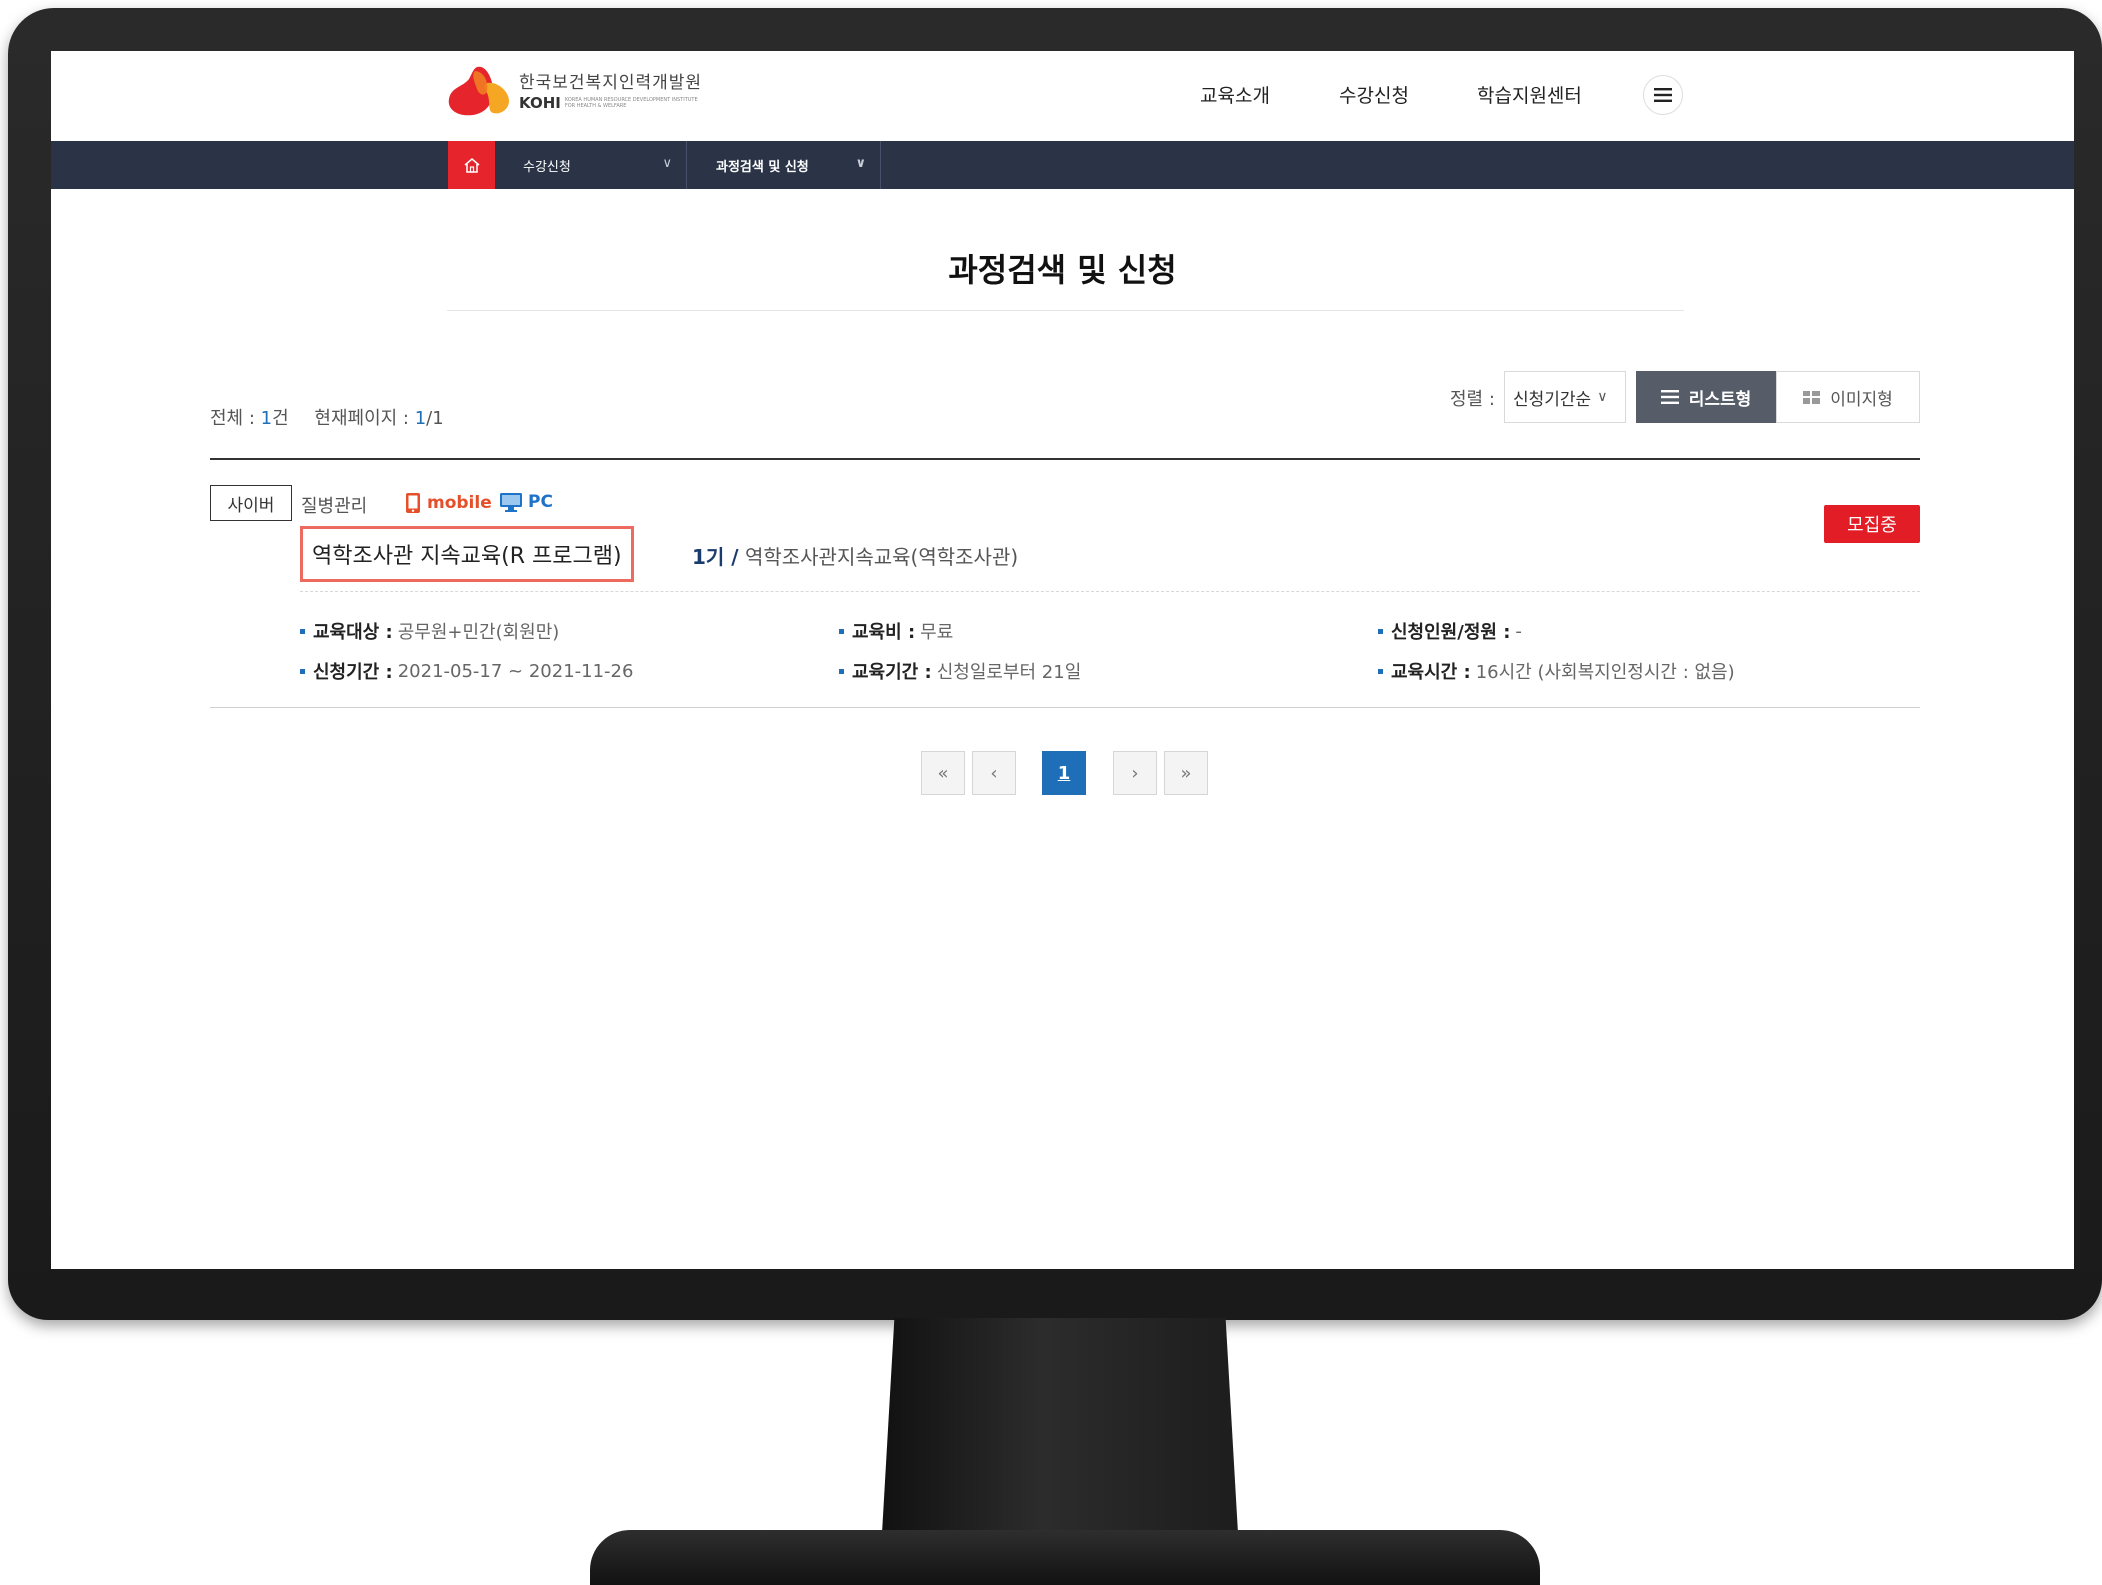 The height and width of the screenshot is (1585, 2102). I want to click on course-title-link: 역학조사관 지속교육(R 프로그램), so click(467, 554).